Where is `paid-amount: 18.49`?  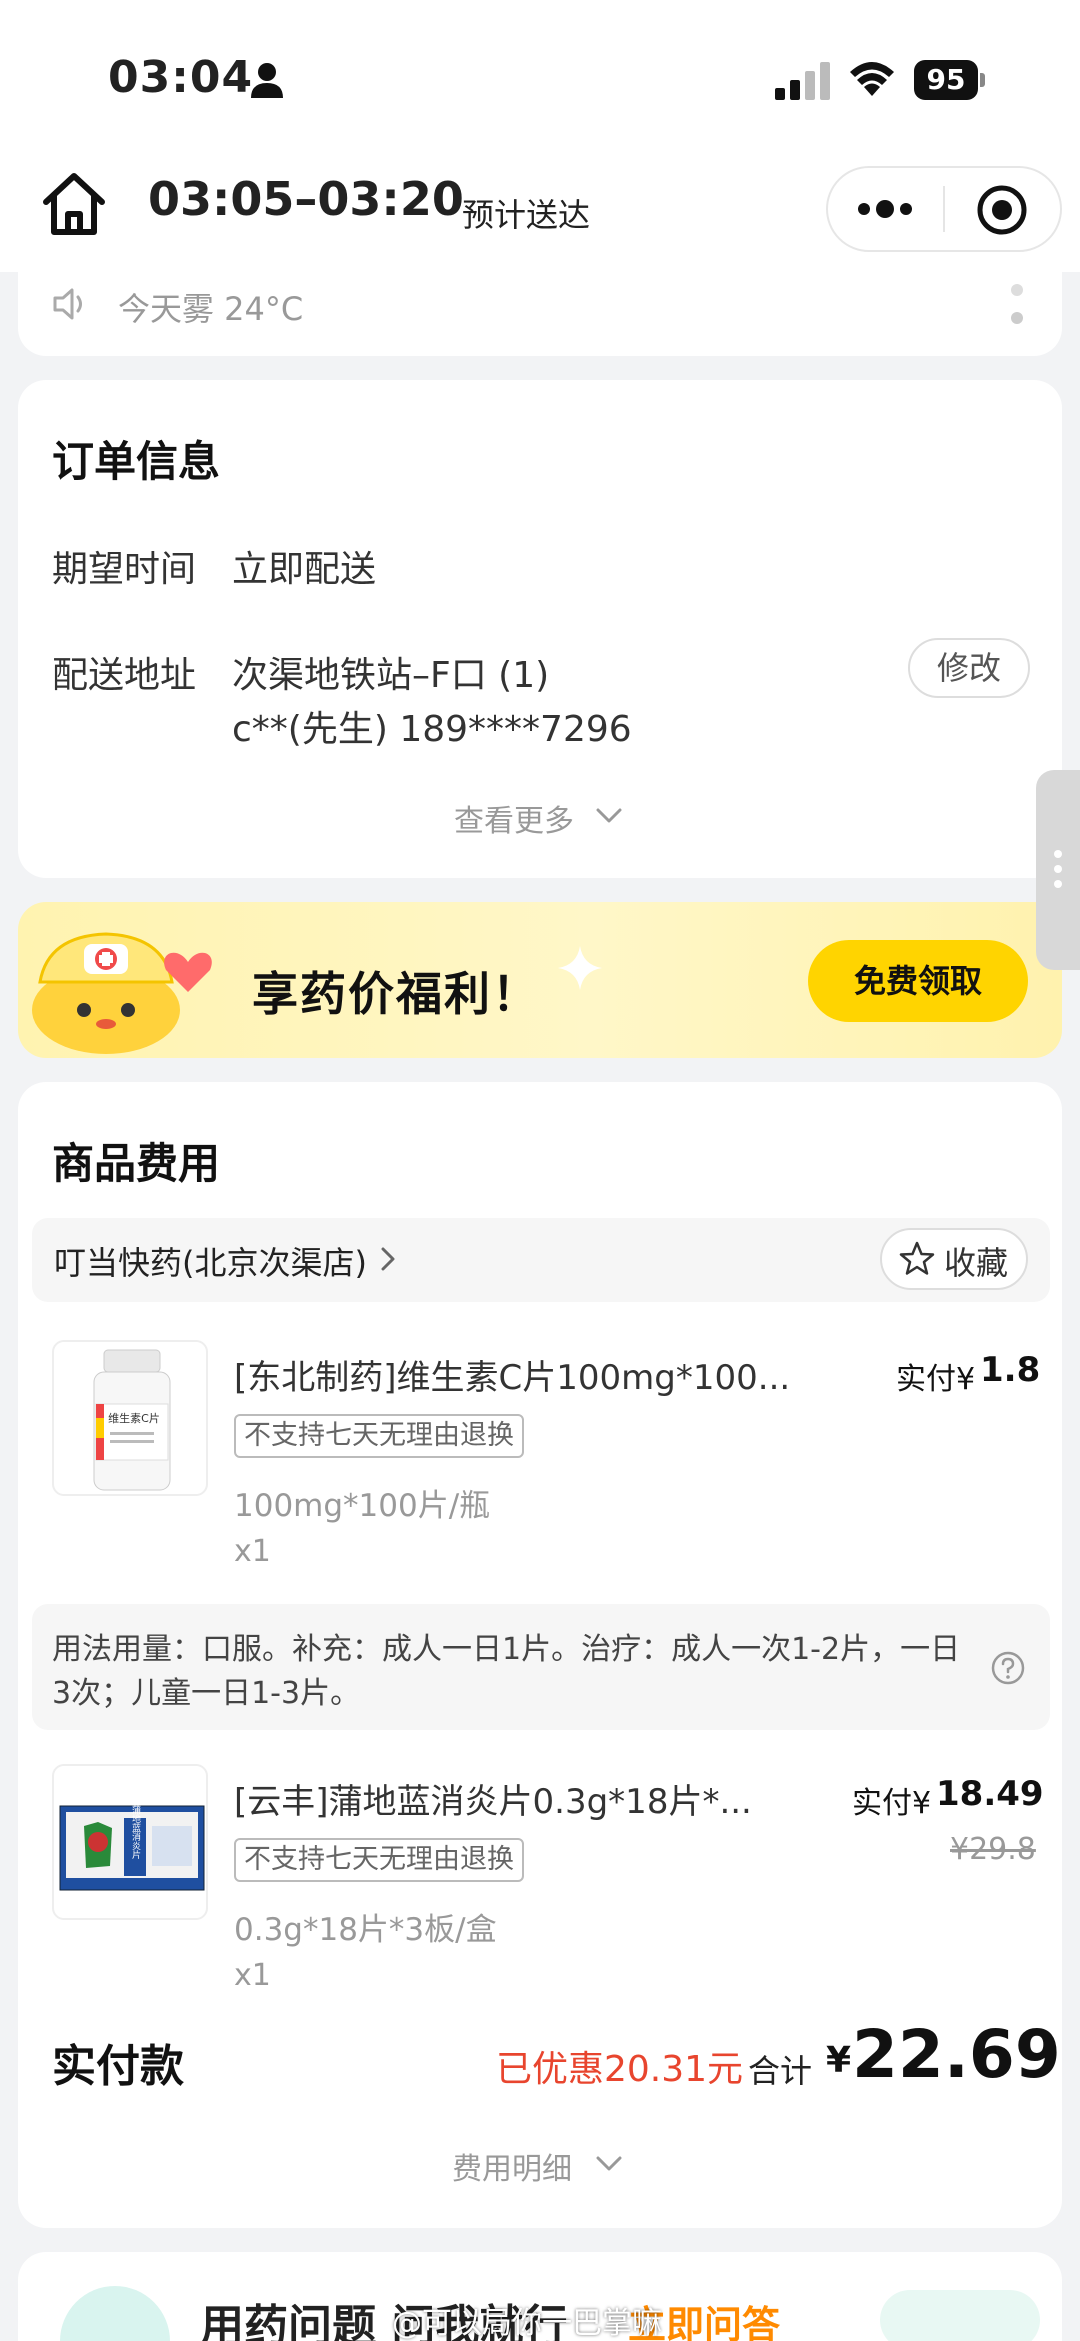
paid-amount: 18.49 is located at coordinates (990, 1794).